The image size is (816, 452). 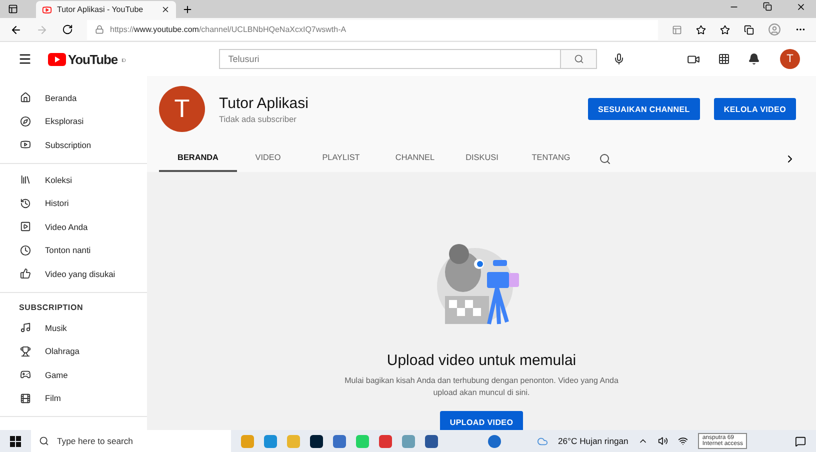 What do you see at coordinates (25, 203) in the screenshot?
I see `history-icon` at bounding box center [25, 203].